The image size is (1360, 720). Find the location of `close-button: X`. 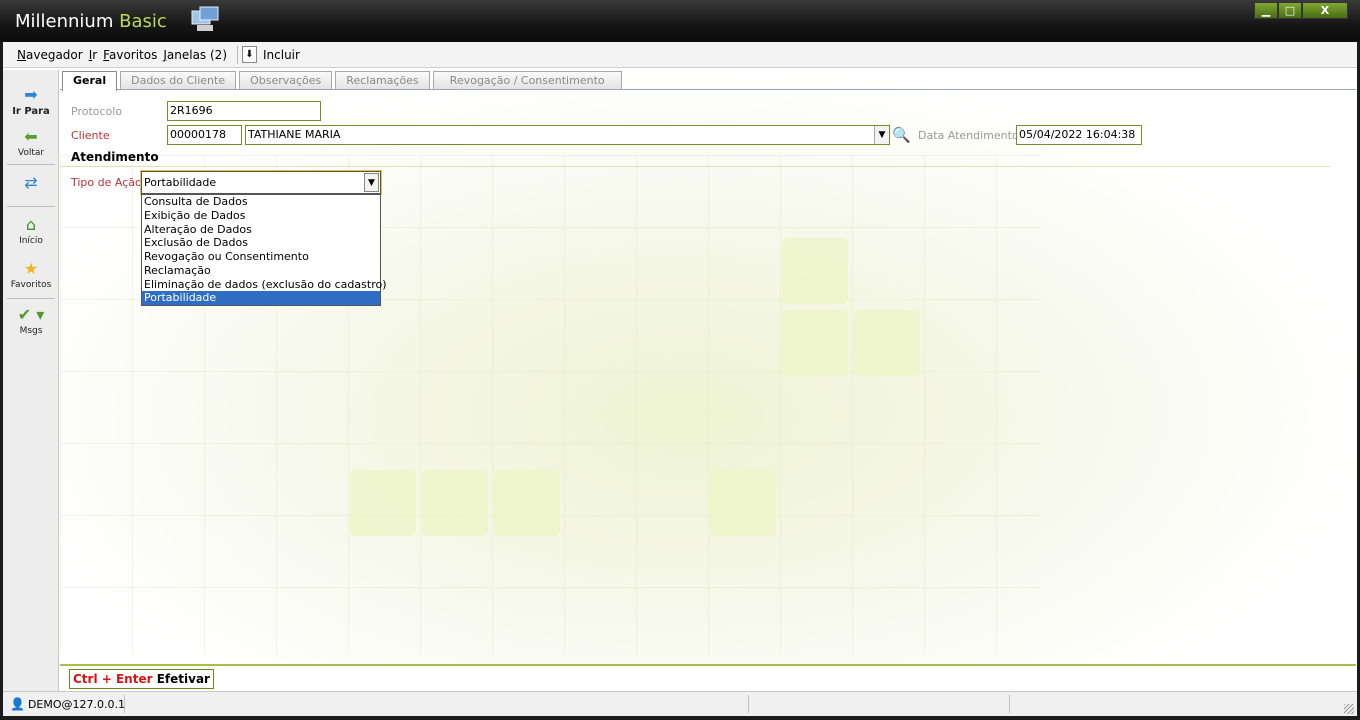

close-button: X is located at coordinates (1325, 10).